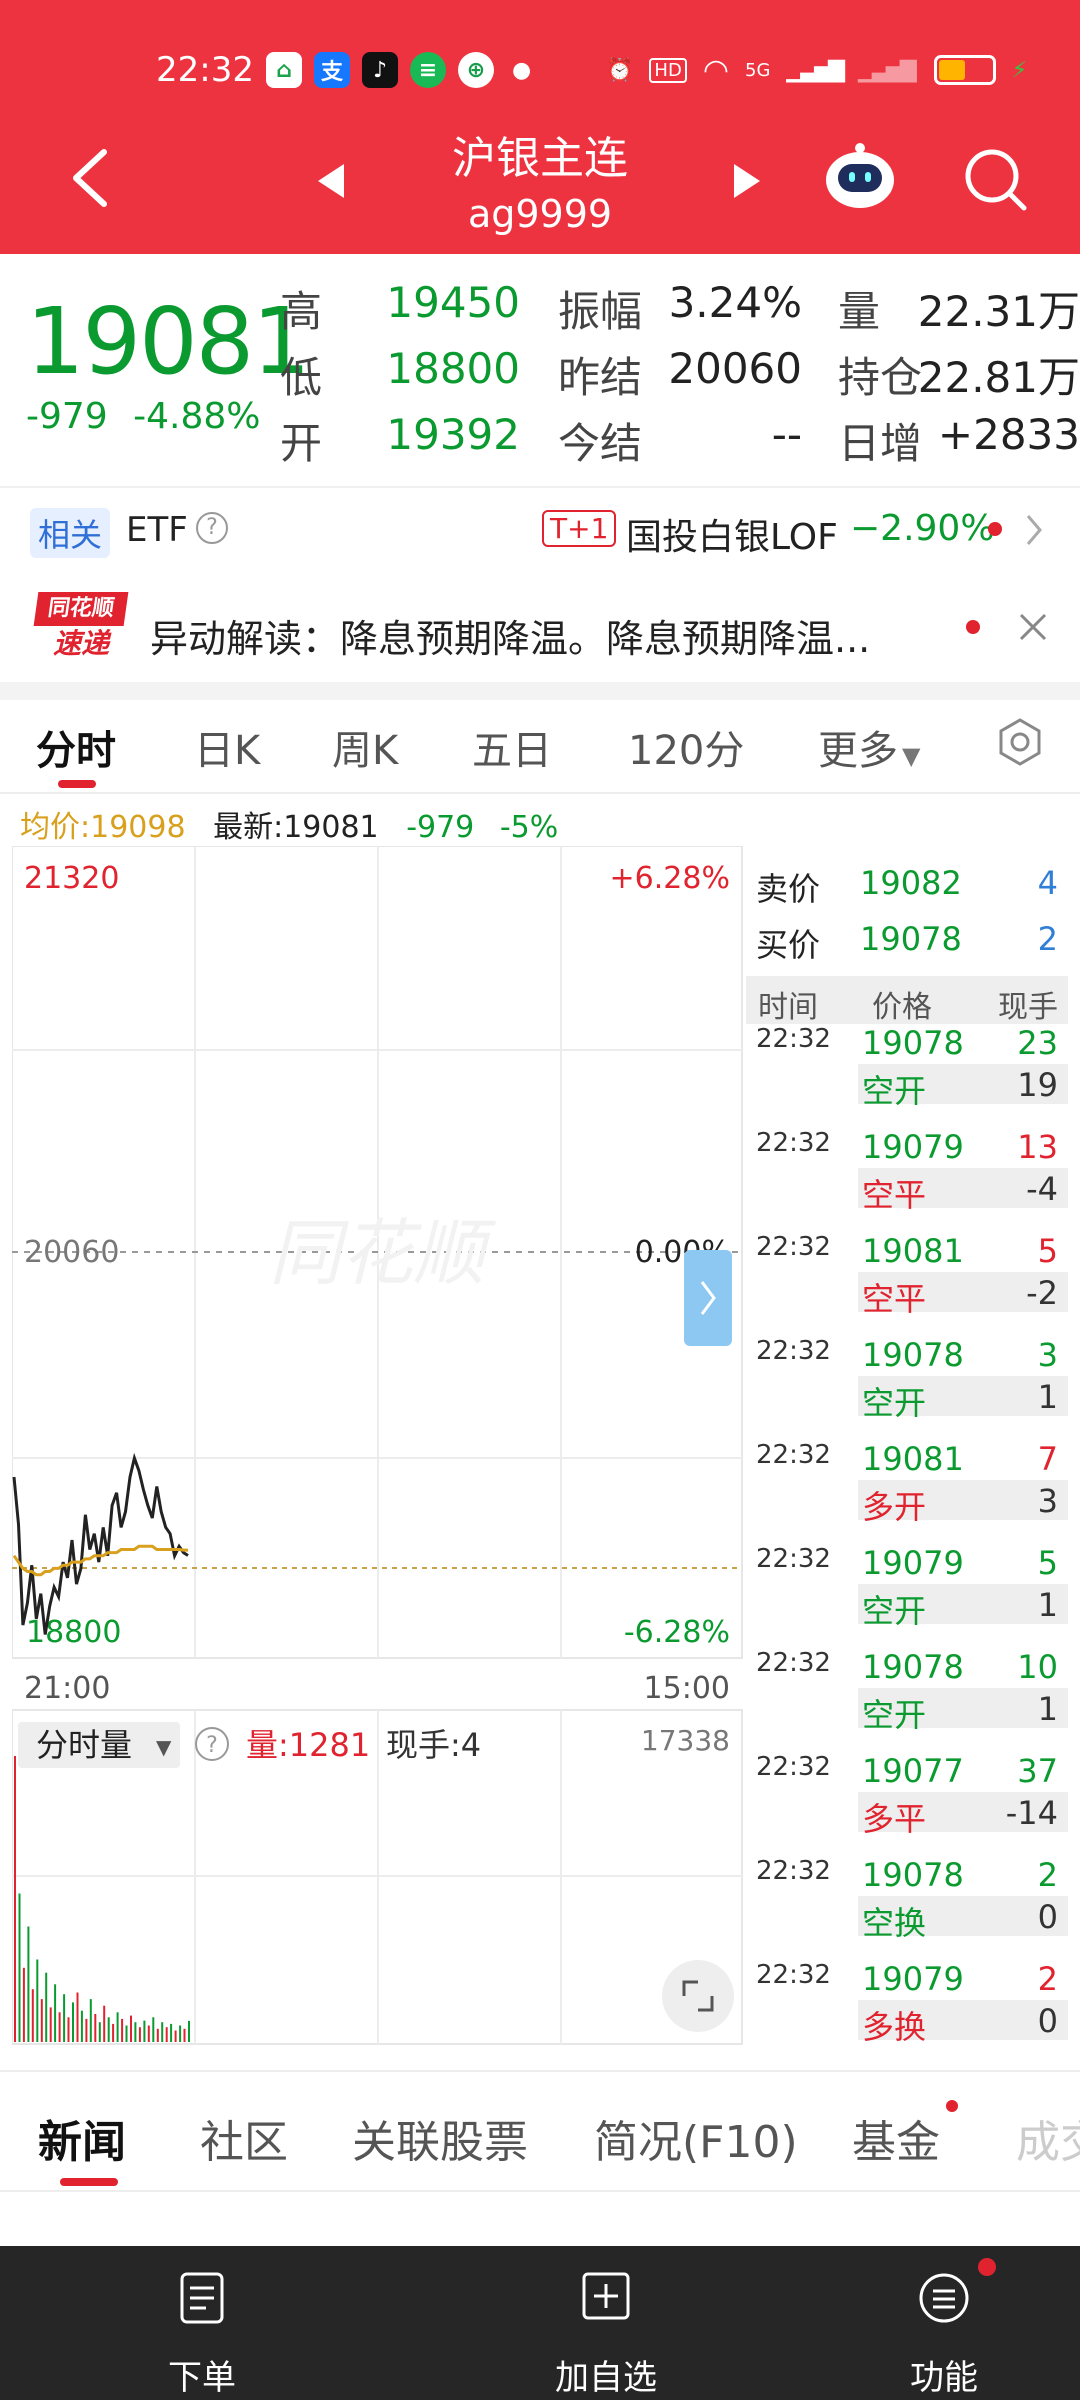 This screenshot has width=1080, height=2400. What do you see at coordinates (512, 747) in the screenshot?
I see `tab-five-day: 五日` at bounding box center [512, 747].